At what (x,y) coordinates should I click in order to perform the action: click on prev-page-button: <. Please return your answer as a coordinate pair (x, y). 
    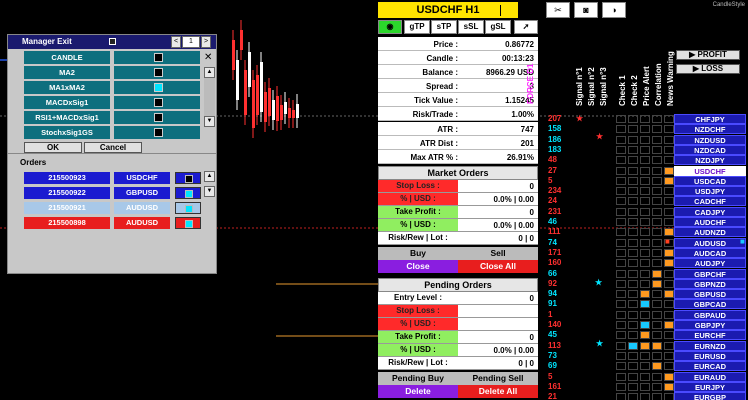
    Looking at the image, I should click on (176, 42).